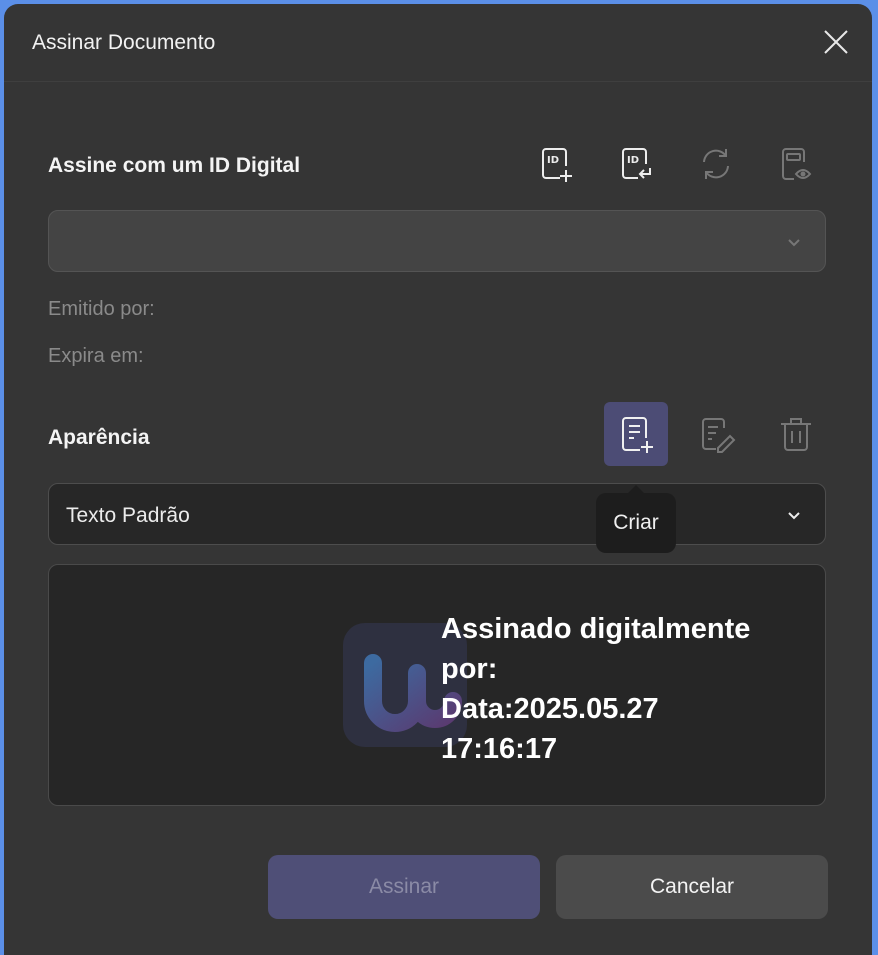 The width and height of the screenshot is (878, 955). Describe the element at coordinates (124, 42) in the screenshot. I see `dialog-title: Assinar Documento` at that location.